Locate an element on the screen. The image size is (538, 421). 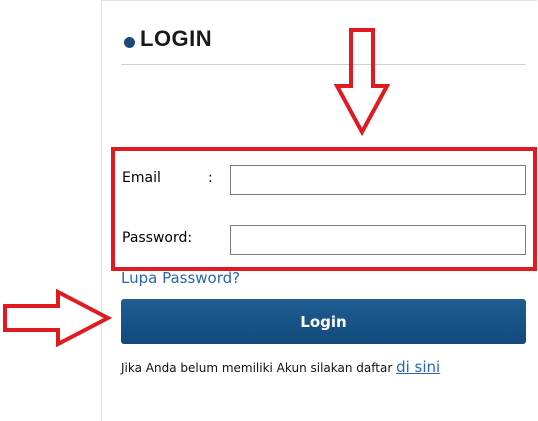
down-arrow-annotation-icon is located at coordinates (362, 82).